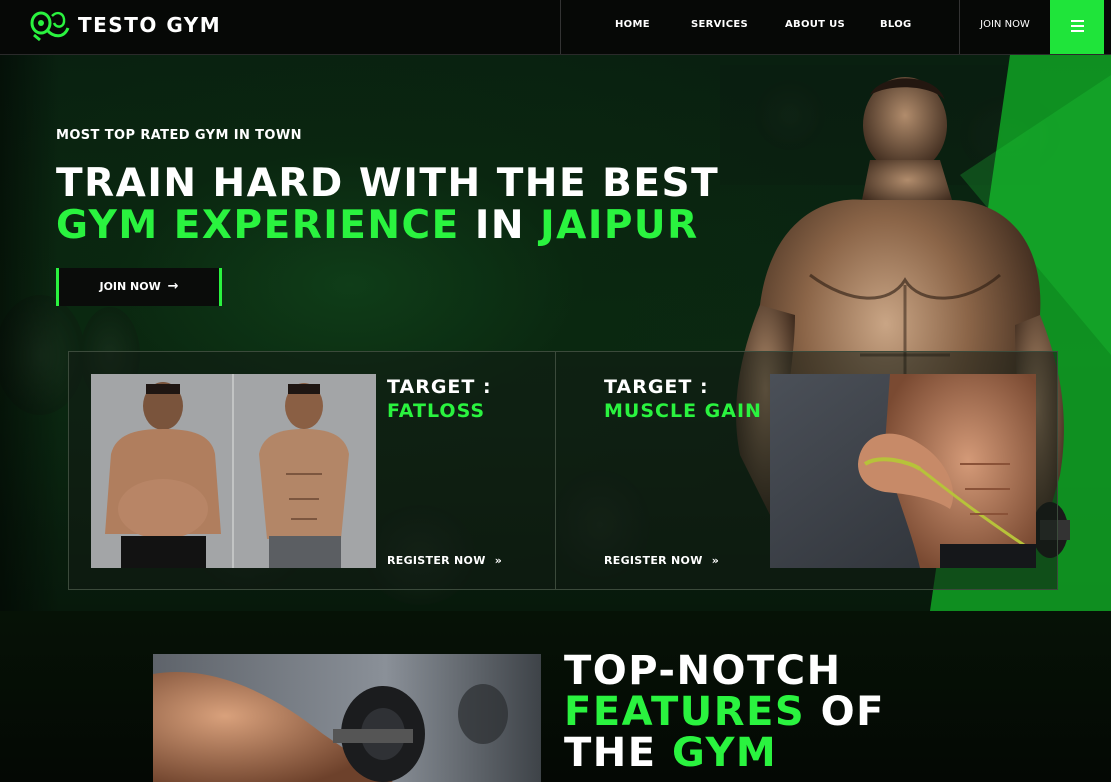 This screenshot has width=1111, height=782. Describe the element at coordinates (560, 27) in the screenshot. I see `nav-divider` at that location.